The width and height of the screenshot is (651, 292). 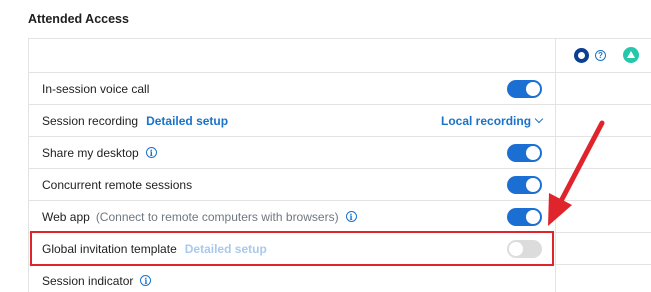 I want to click on dropdown-value: Local recording, so click(x=486, y=120).